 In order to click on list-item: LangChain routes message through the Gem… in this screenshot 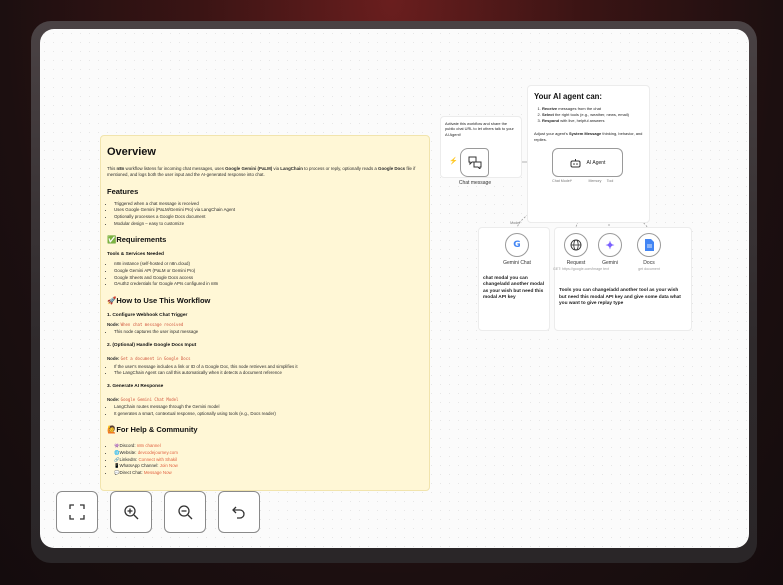, I will do `click(268, 407)`.